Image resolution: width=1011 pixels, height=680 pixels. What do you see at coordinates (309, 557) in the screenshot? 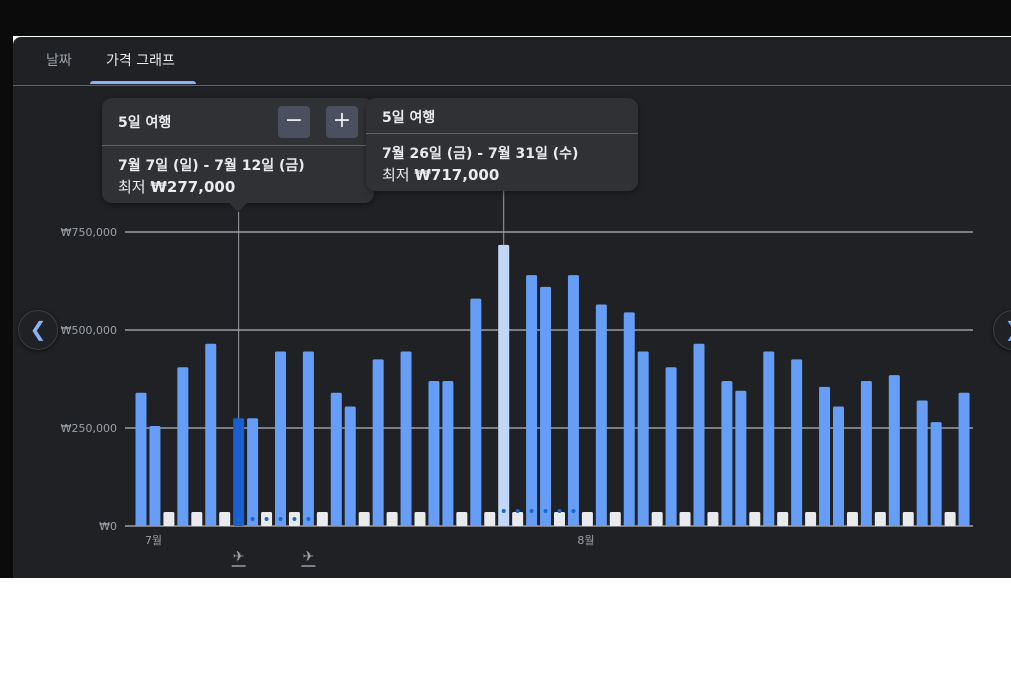
I see `airplane-arrival-icon: ✈` at bounding box center [309, 557].